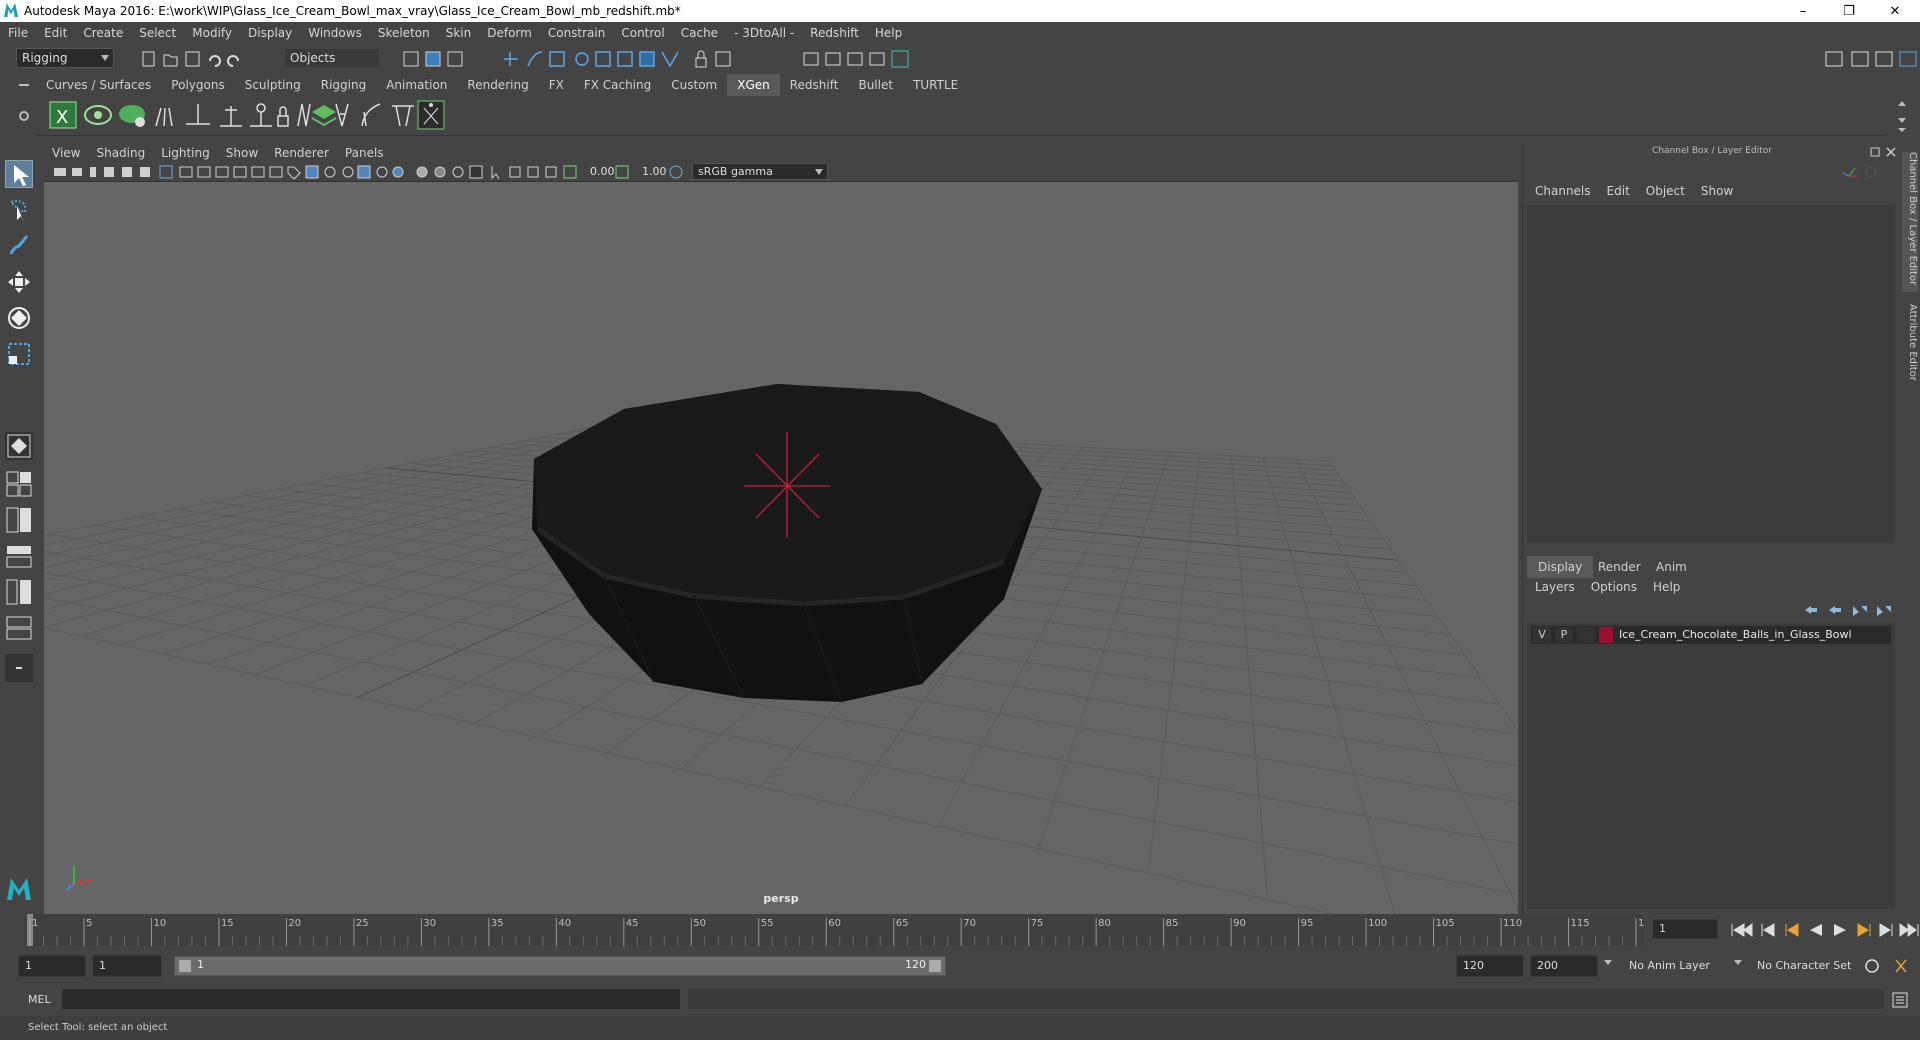 This screenshot has width=1920, height=1040. Describe the element at coordinates (497, 85) in the screenshot. I see `shelf-tab-rendering: Rendering` at that location.